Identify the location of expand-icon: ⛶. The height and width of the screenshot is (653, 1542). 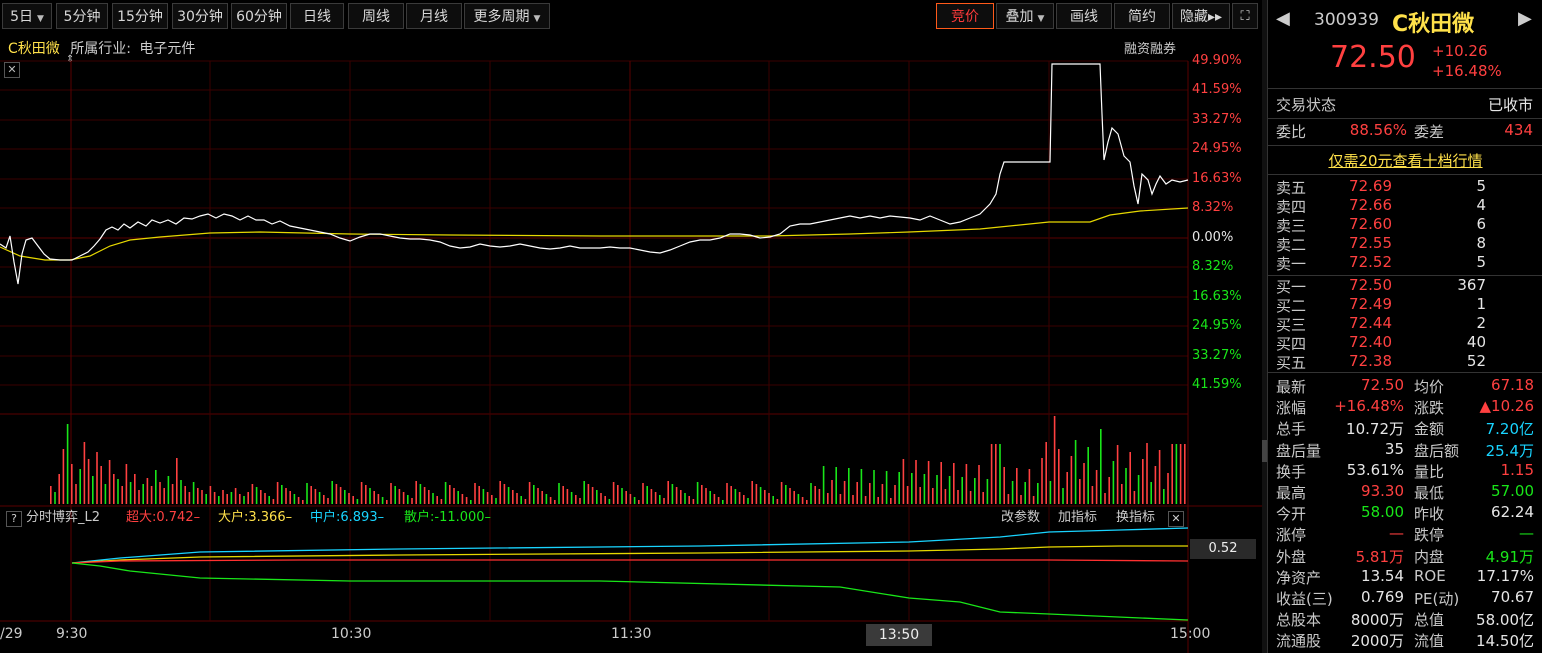
(1245, 16).